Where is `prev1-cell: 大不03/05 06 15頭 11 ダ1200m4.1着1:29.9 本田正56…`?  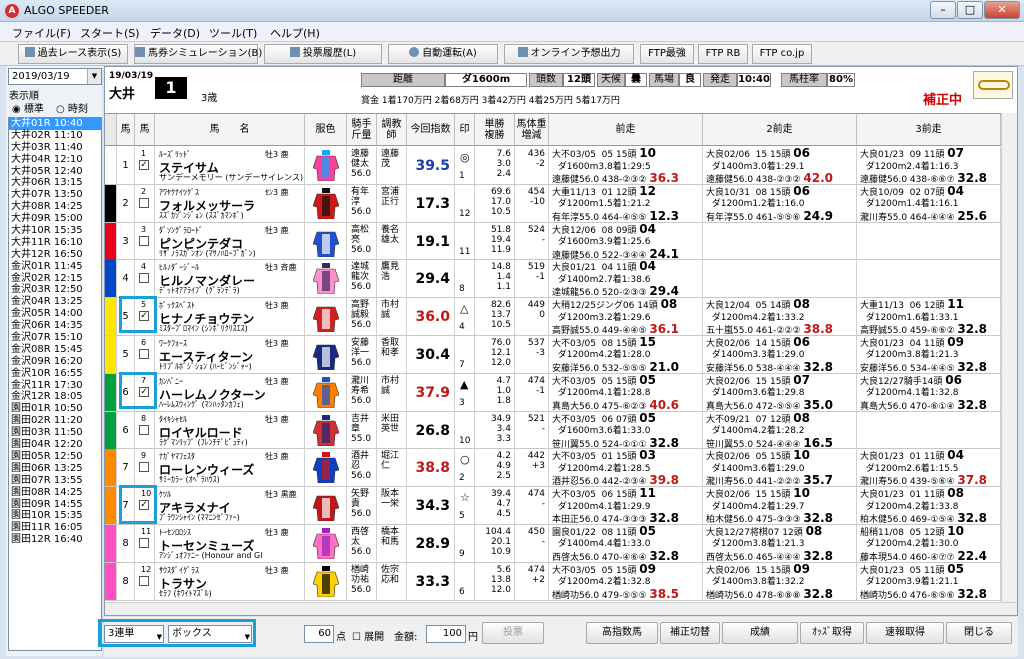
prev1-cell: 大不03/05 06 15頭 11 ダ1200m4.1着1:29.9 本田正56… is located at coordinates (626, 506).